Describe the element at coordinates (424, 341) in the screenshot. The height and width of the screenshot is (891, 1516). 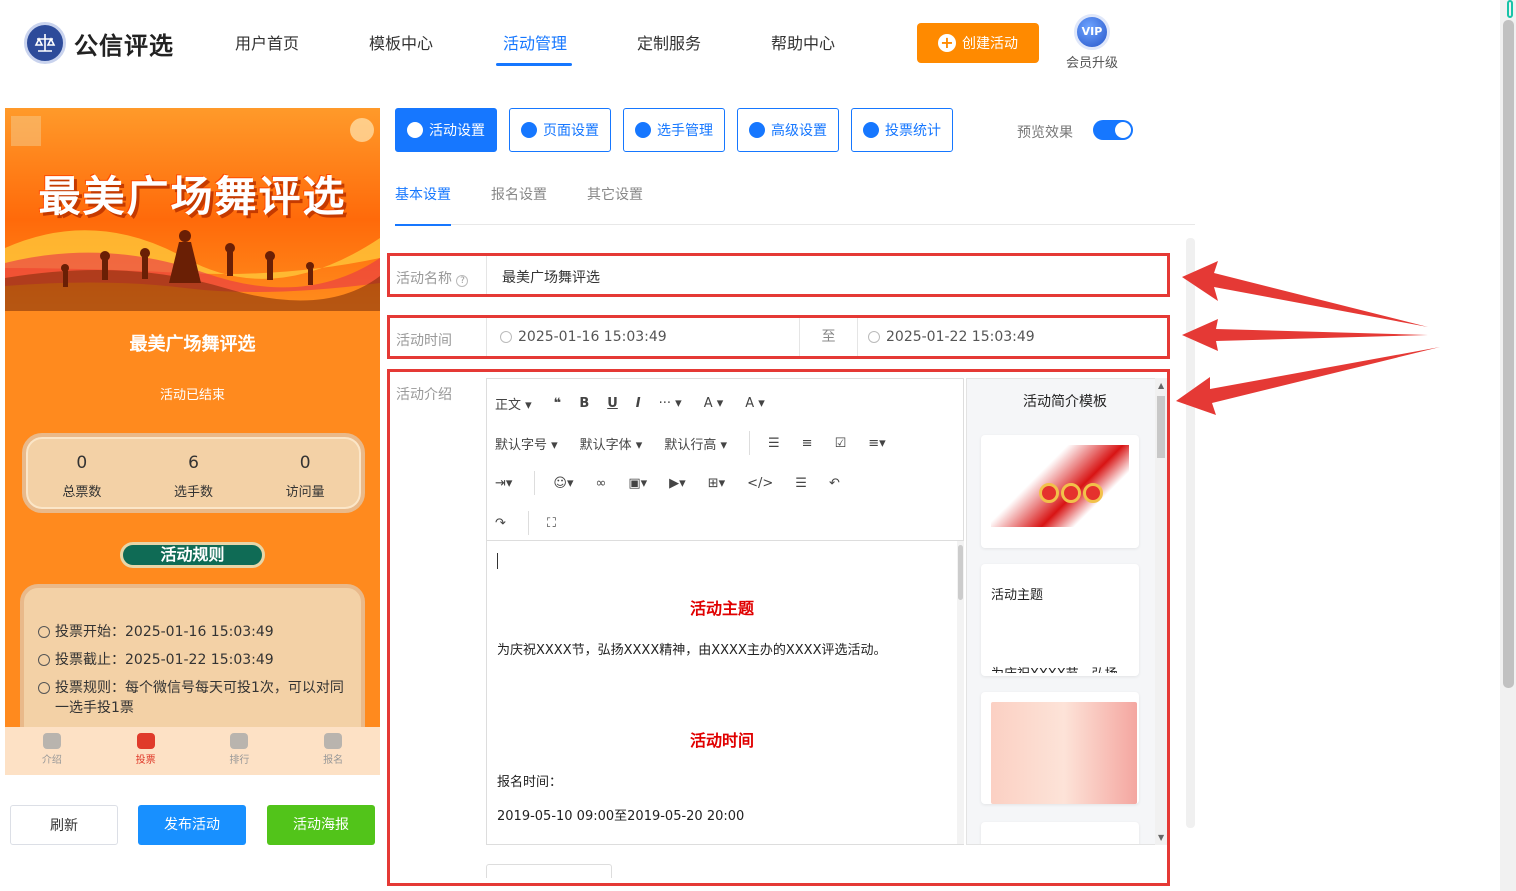
I see `activity-time-label: 活动时间` at that location.